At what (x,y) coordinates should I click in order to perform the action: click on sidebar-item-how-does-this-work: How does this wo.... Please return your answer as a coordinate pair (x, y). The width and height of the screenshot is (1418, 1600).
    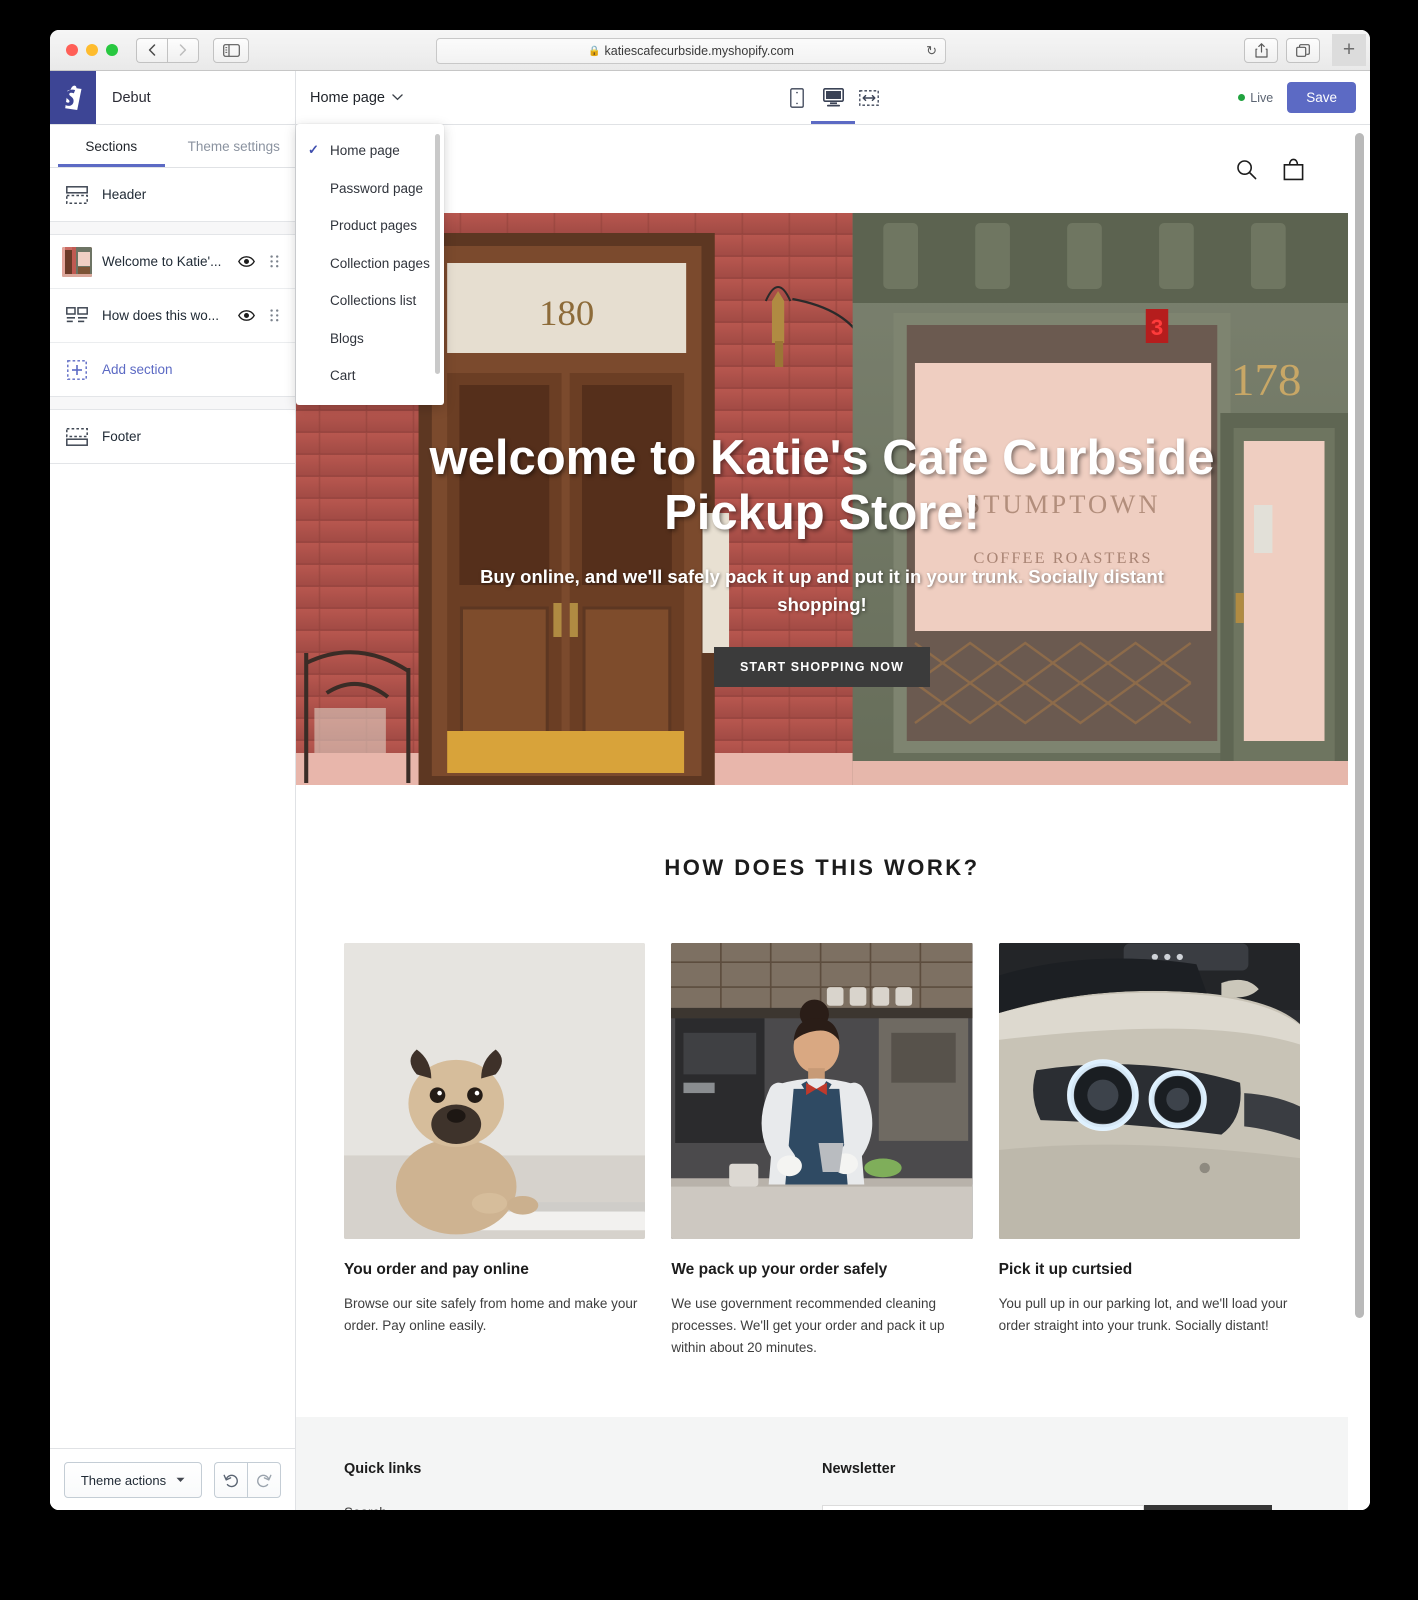
    Looking at the image, I should click on (172, 315).